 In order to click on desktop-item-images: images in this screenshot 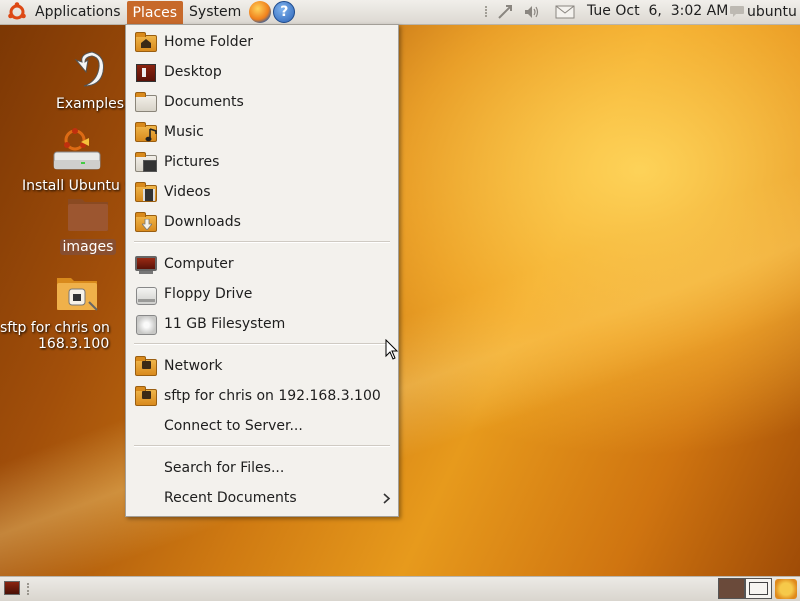, I will do `click(88, 224)`.